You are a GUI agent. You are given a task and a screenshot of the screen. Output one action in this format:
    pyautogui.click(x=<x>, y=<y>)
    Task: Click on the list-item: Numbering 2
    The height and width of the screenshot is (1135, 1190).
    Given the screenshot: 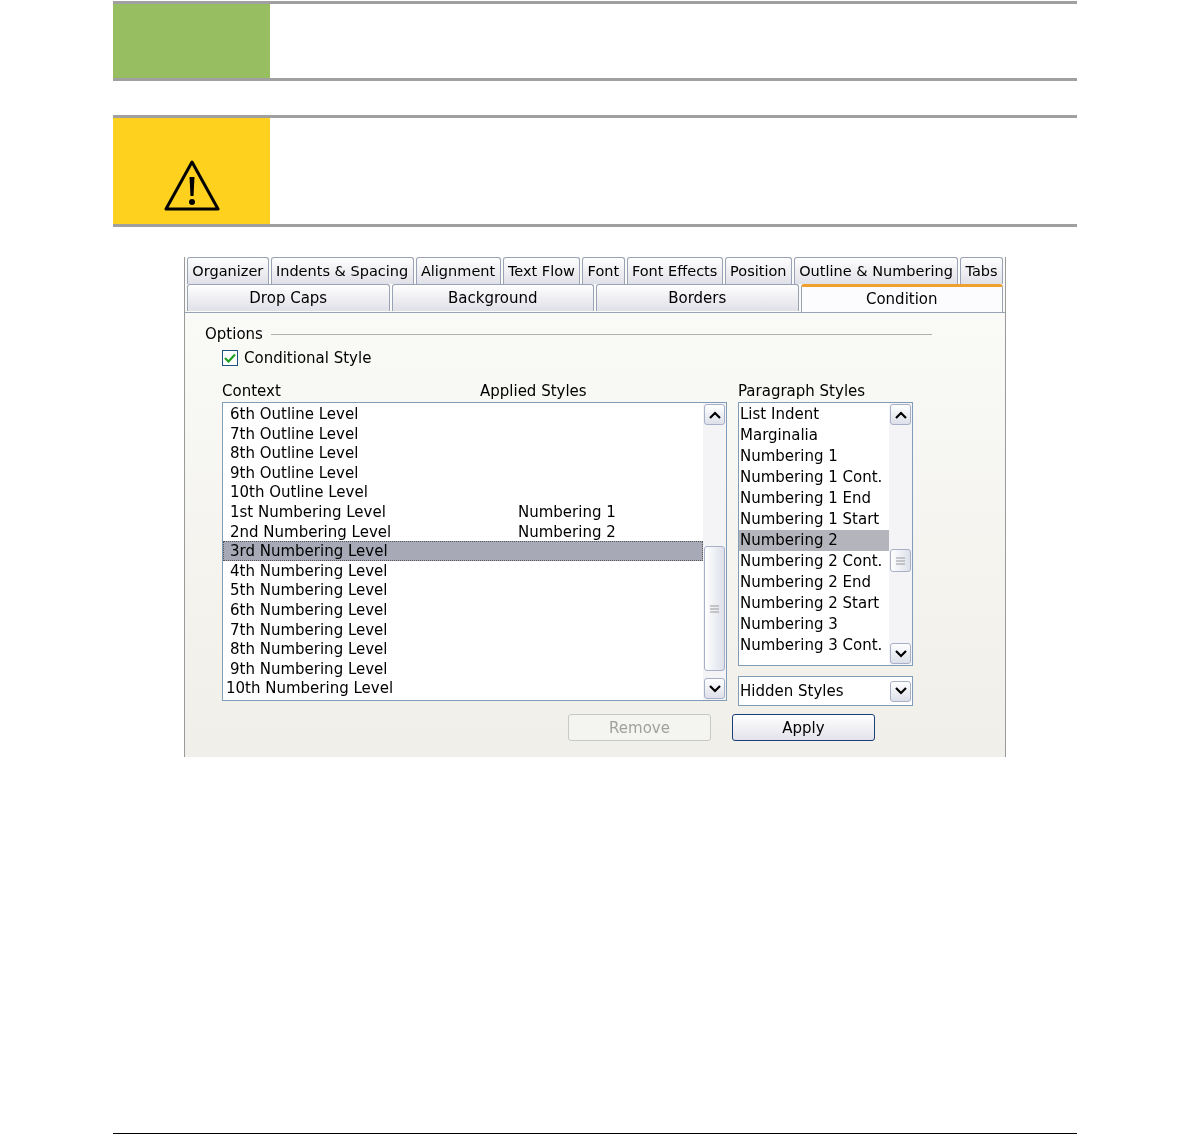 What is the action you would take?
    pyautogui.click(x=814, y=540)
    